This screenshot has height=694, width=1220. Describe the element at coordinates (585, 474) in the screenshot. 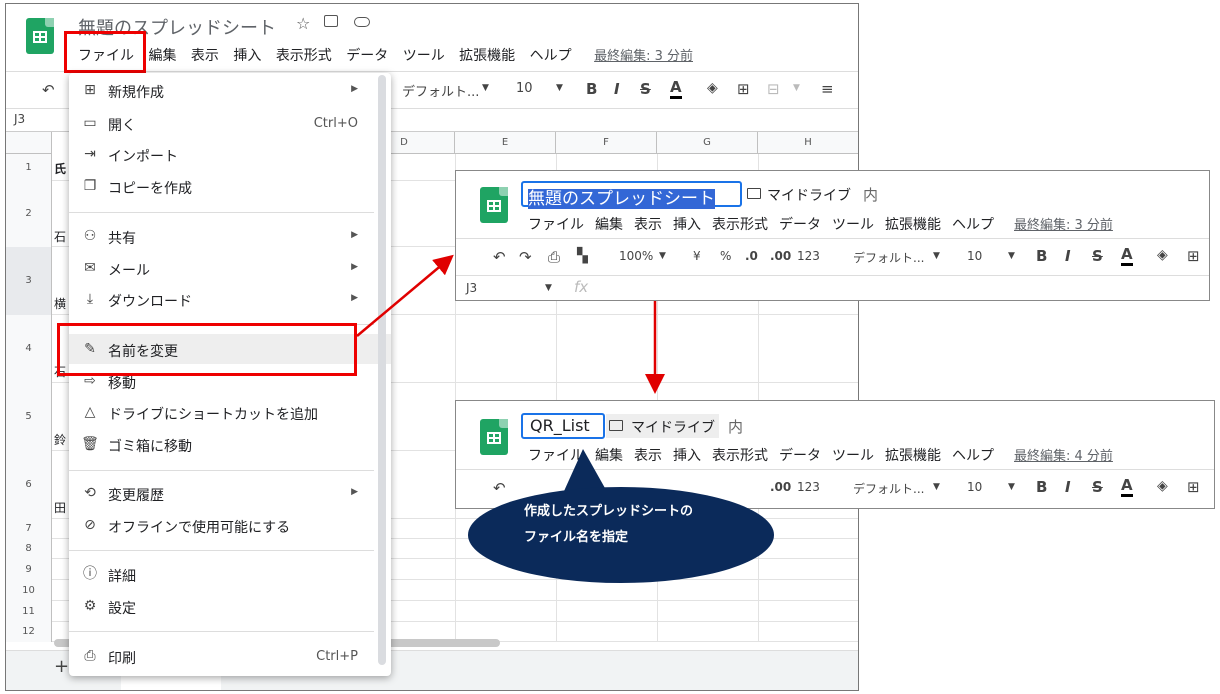

I see `callout-pointer` at that location.